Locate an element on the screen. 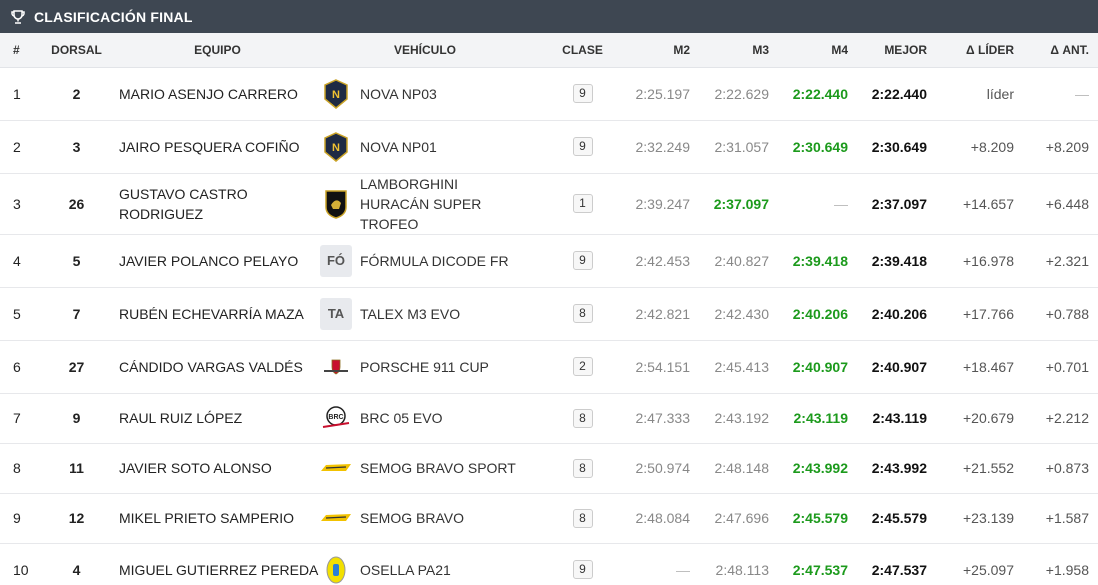 The width and height of the screenshot is (1098, 585). col-m3-header: M3 is located at coordinates (738, 50).